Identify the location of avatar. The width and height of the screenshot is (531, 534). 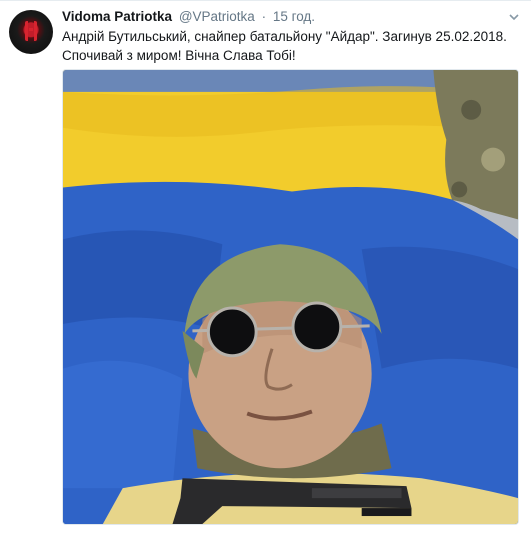
(31, 32).